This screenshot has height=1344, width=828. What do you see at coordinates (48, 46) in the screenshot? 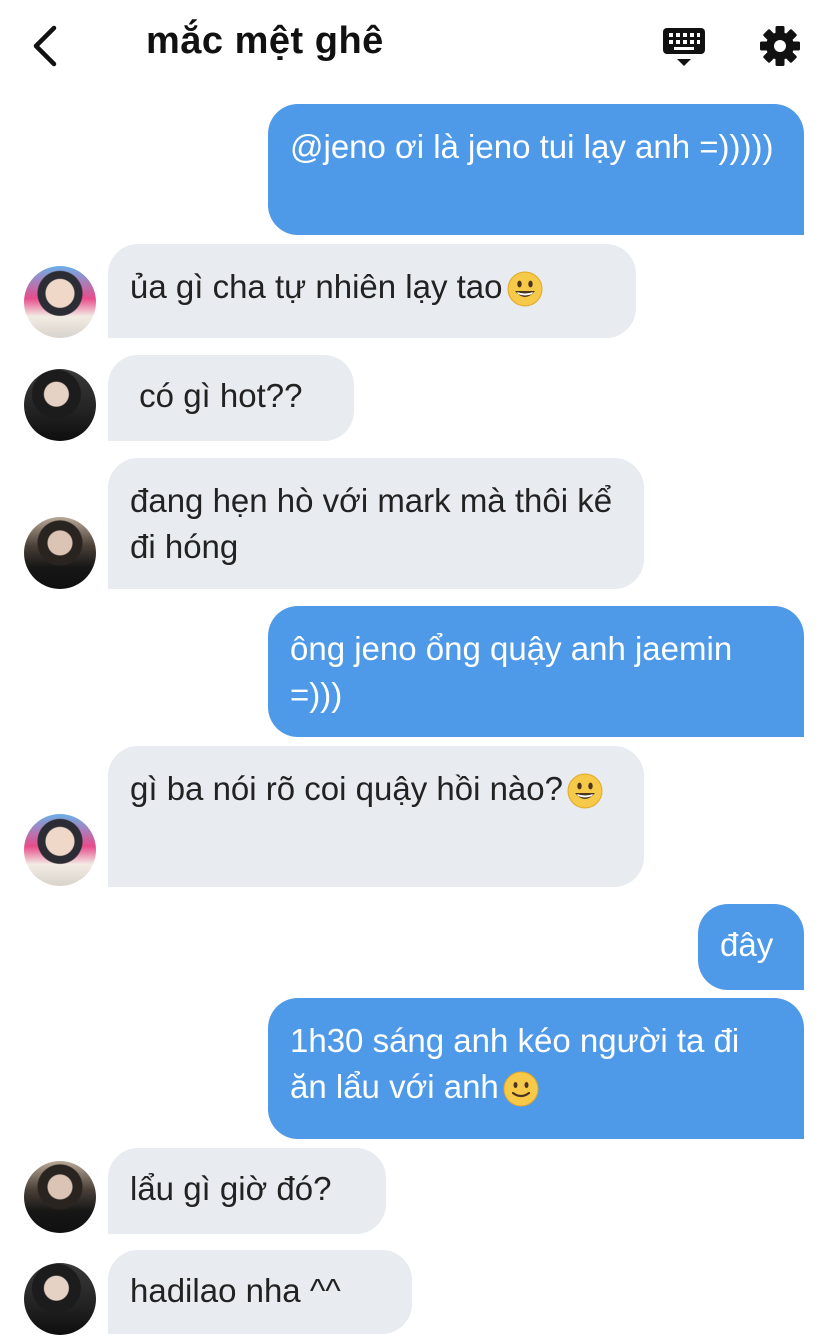
I see `chevron-left-icon` at bounding box center [48, 46].